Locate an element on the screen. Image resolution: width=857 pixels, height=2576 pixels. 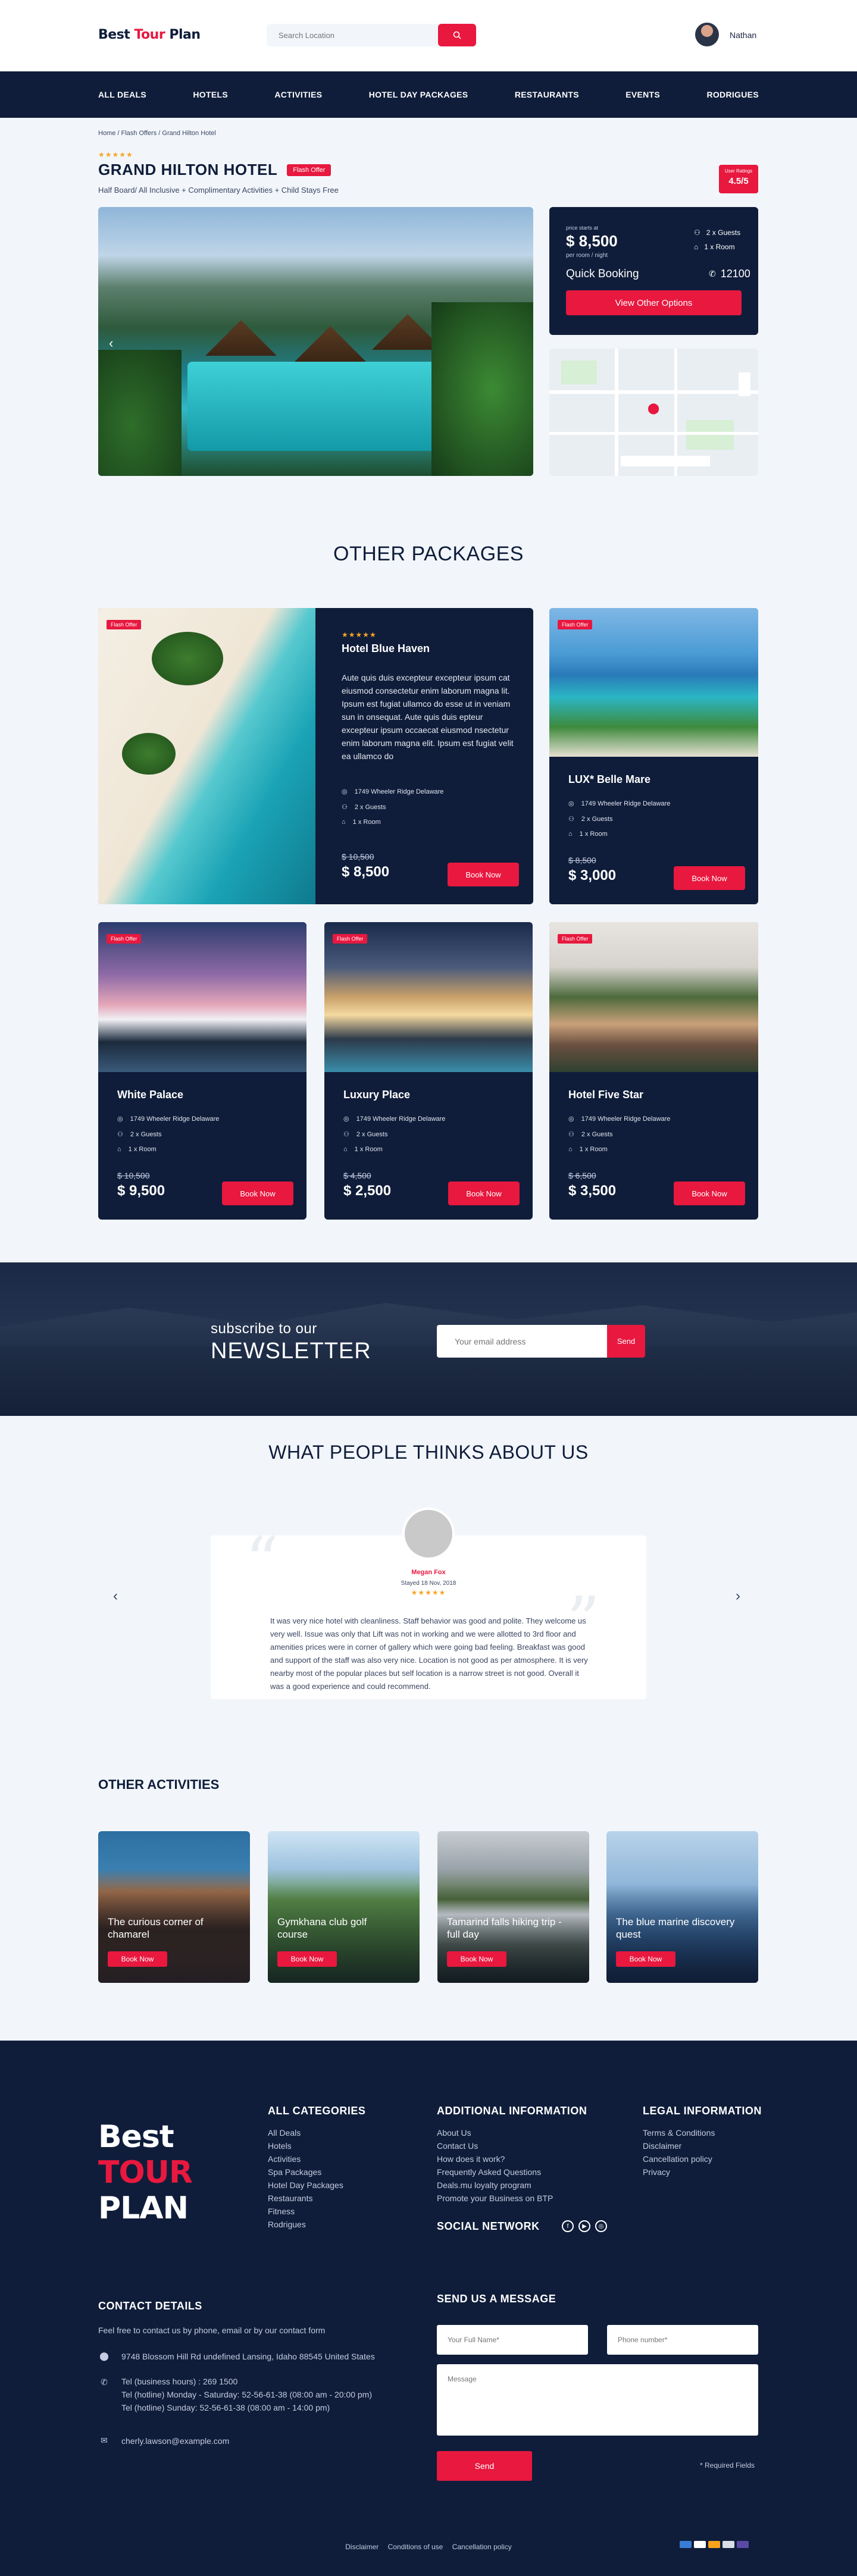
search-input is located at coordinates (353, 35).